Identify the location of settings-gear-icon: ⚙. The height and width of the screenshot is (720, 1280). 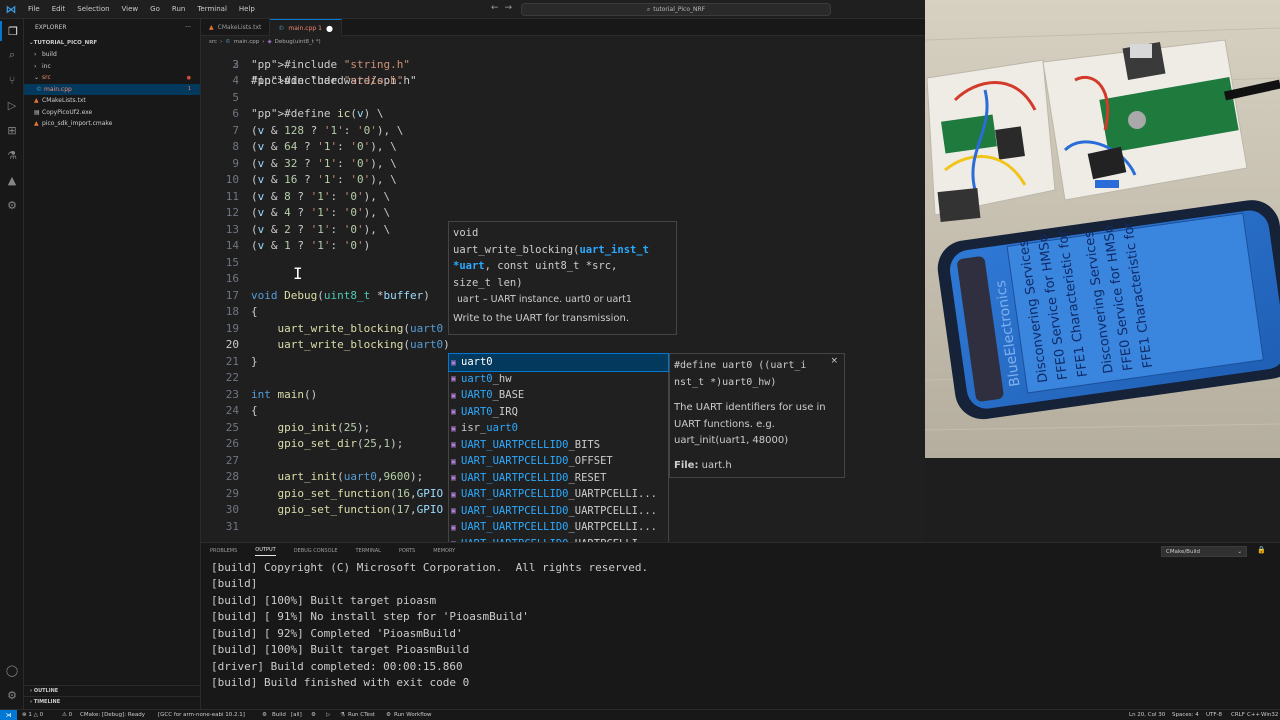
(12, 695).